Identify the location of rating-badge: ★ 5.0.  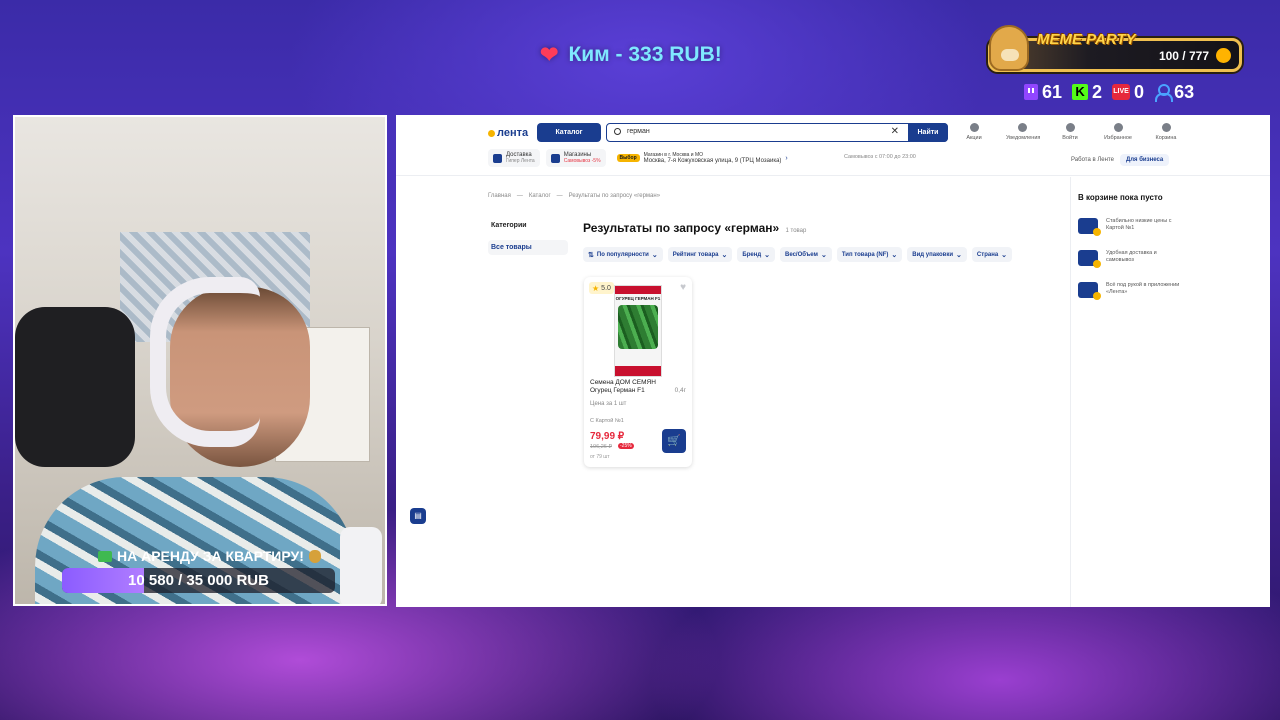
(601, 288).